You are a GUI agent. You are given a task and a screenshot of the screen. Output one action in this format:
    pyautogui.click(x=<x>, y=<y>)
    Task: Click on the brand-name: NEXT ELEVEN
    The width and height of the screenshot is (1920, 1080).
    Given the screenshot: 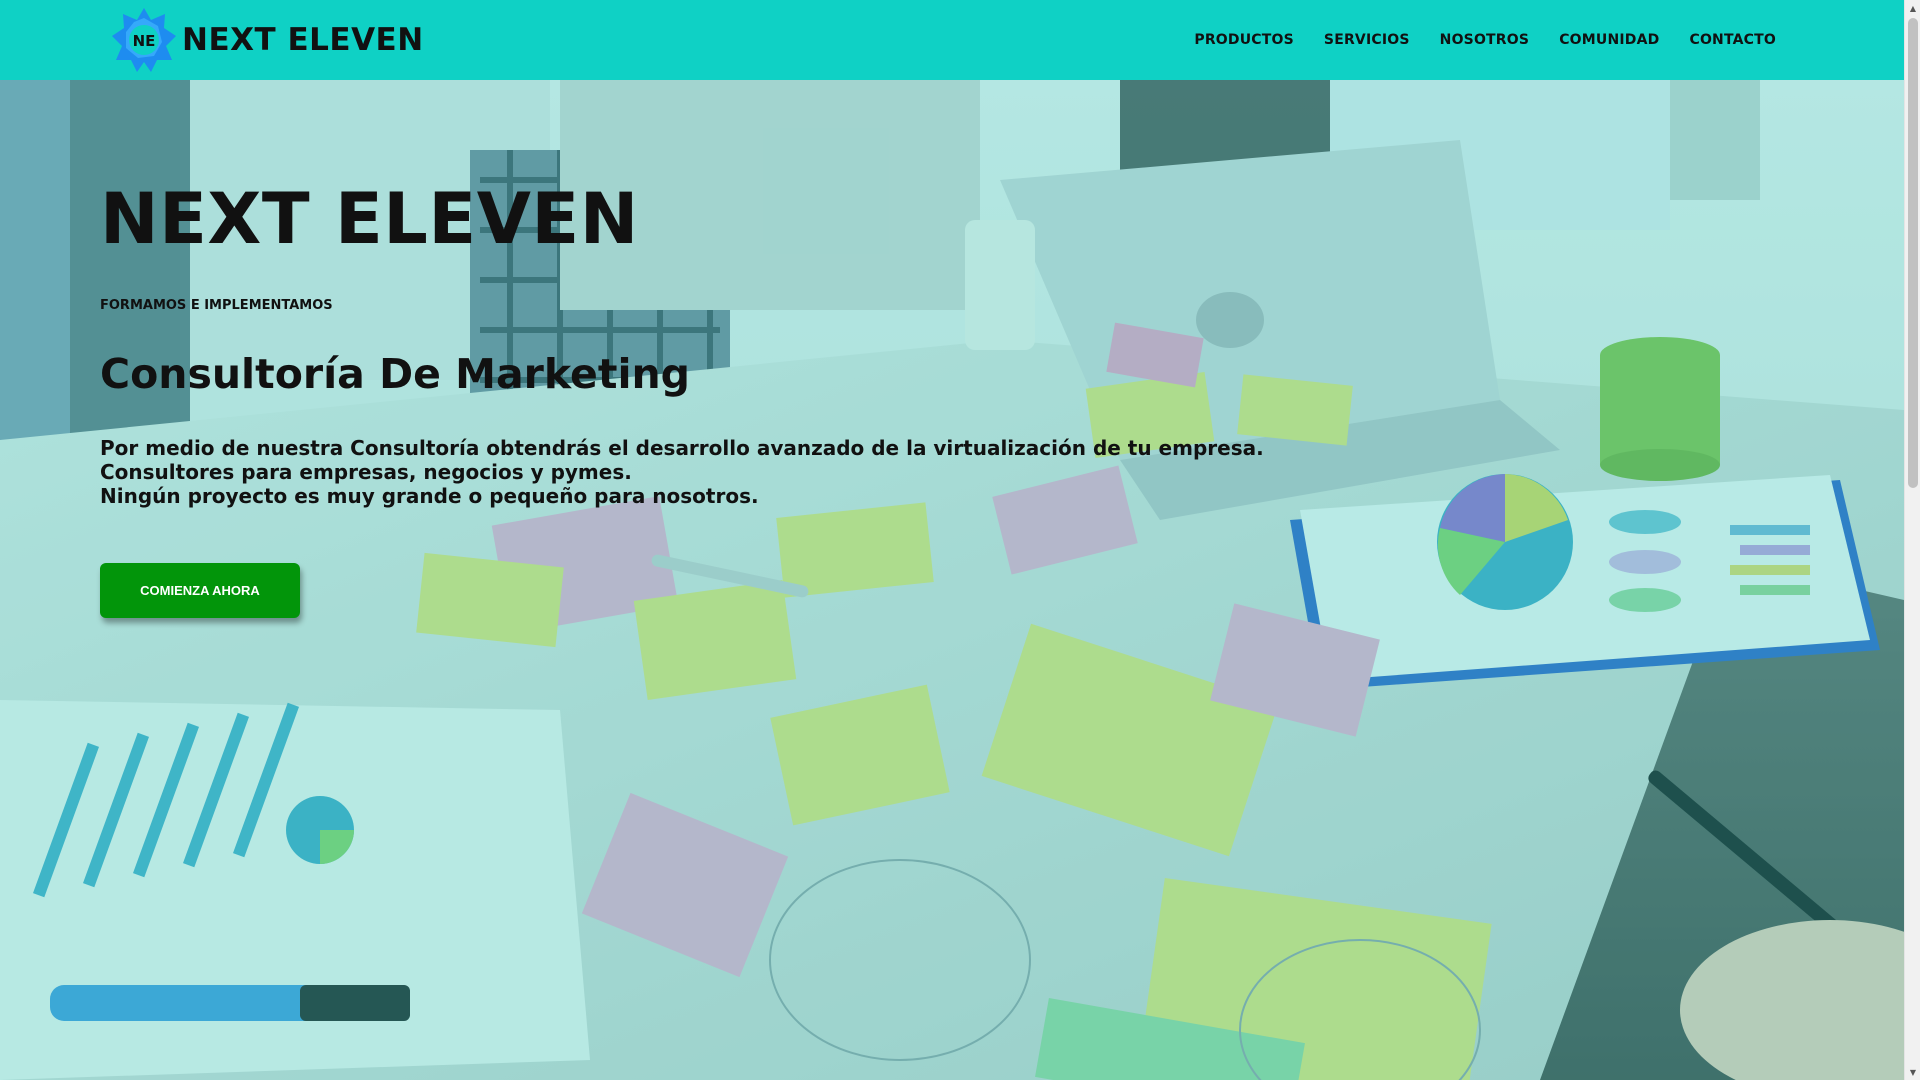 What is the action you would take?
    pyautogui.click(x=303, y=40)
    